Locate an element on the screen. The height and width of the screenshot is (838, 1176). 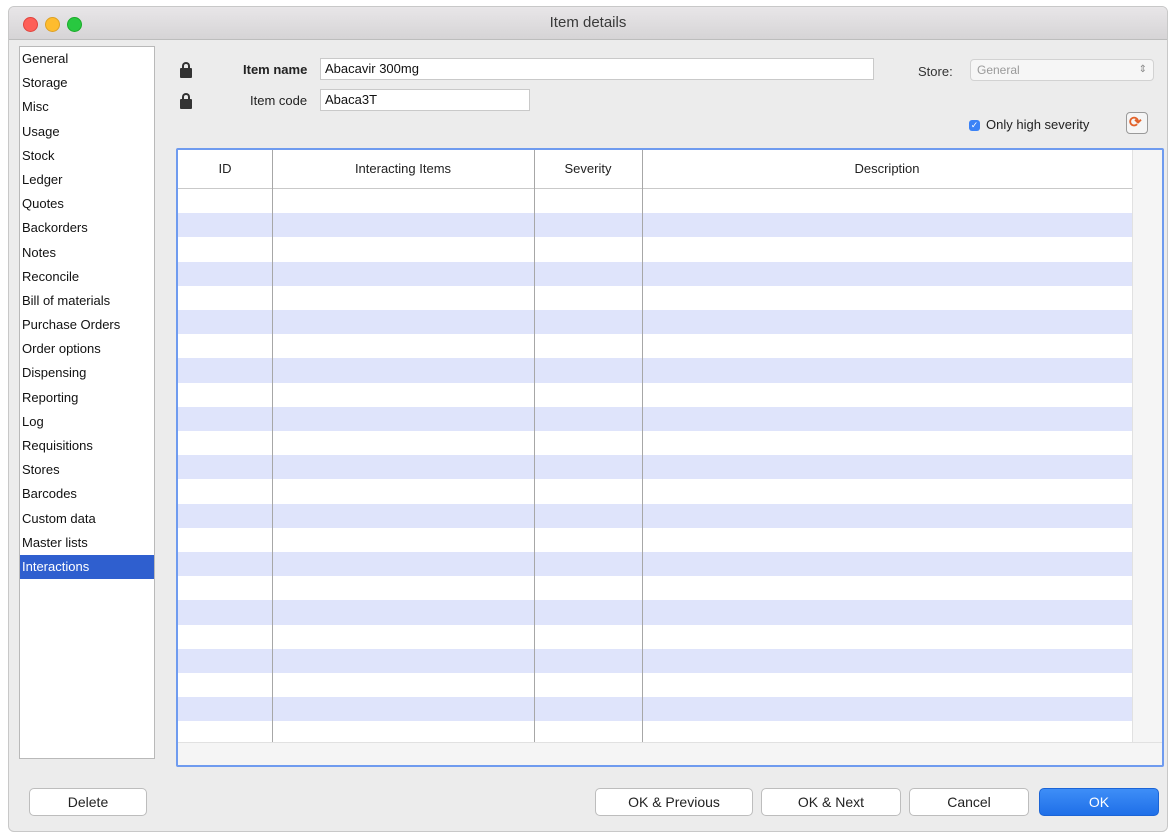
sidebar-item-log: Log is located at coordinates (87, 422).